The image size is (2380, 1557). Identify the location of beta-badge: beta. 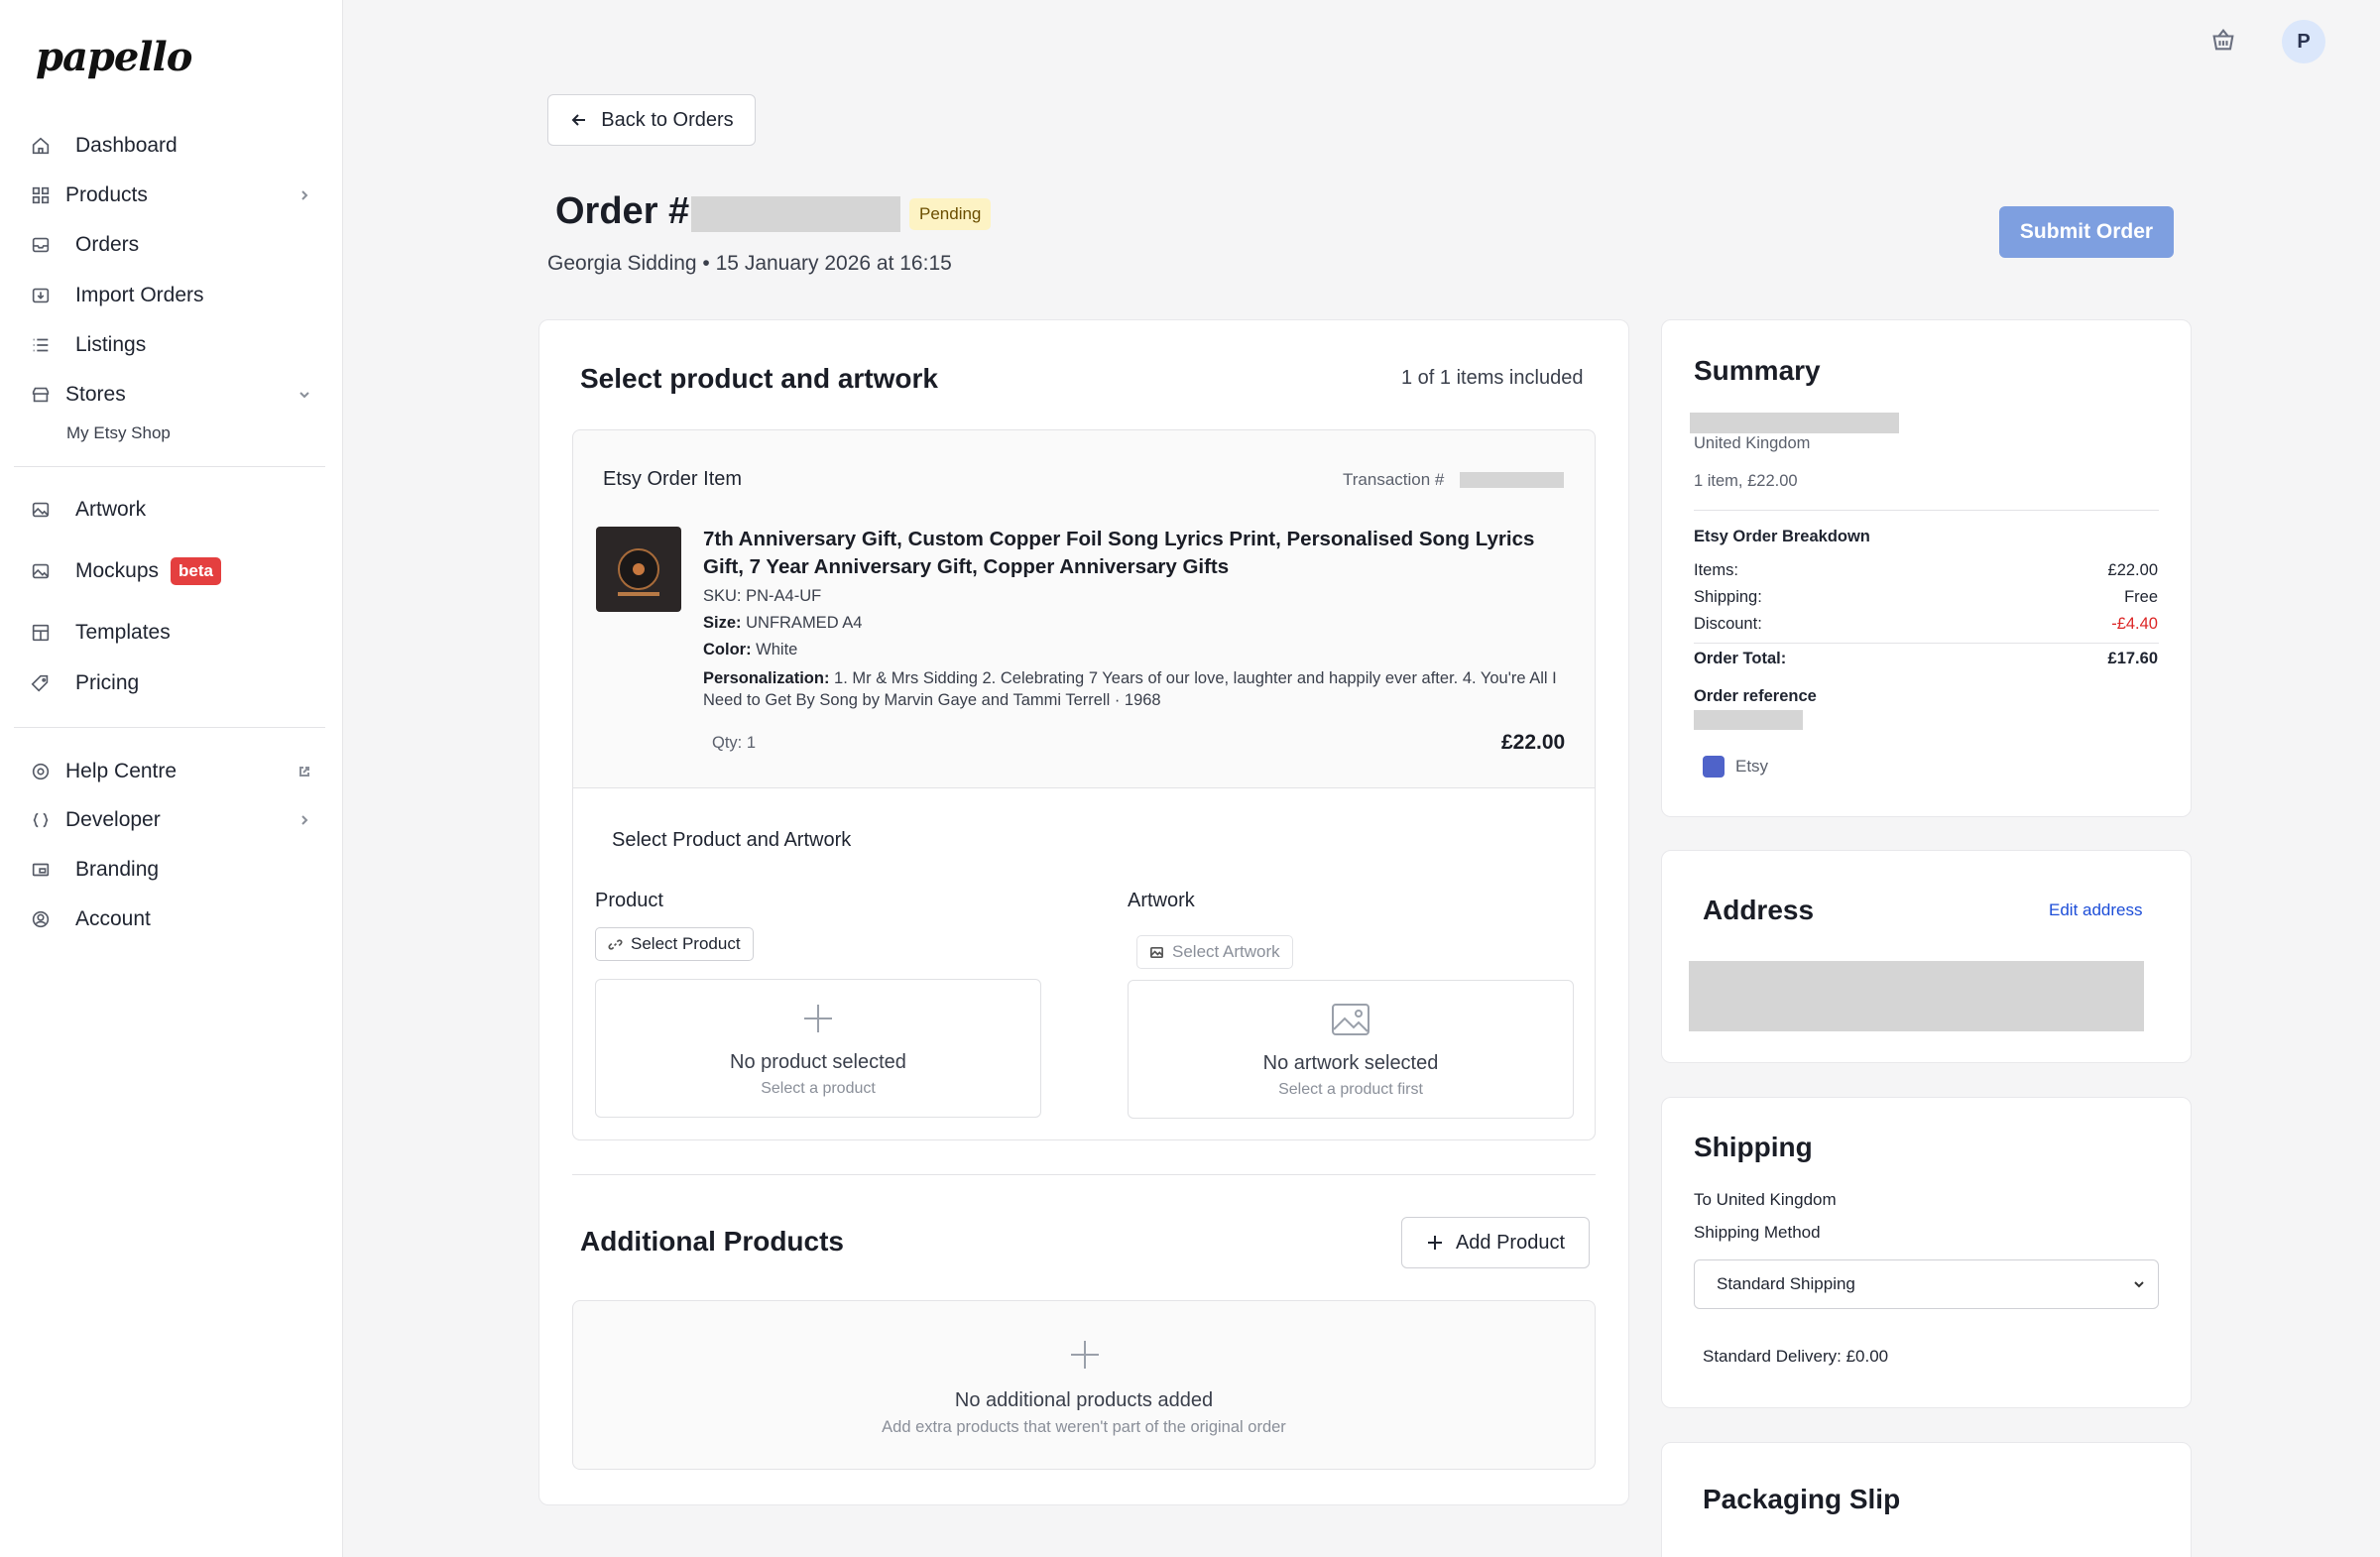
(196, 571).